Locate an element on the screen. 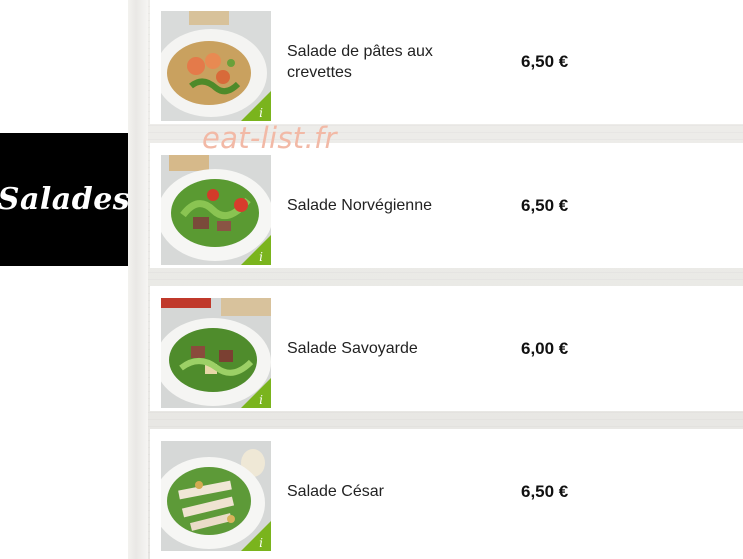  category-tab-salades: Salades is located at coordinates (67, 199).